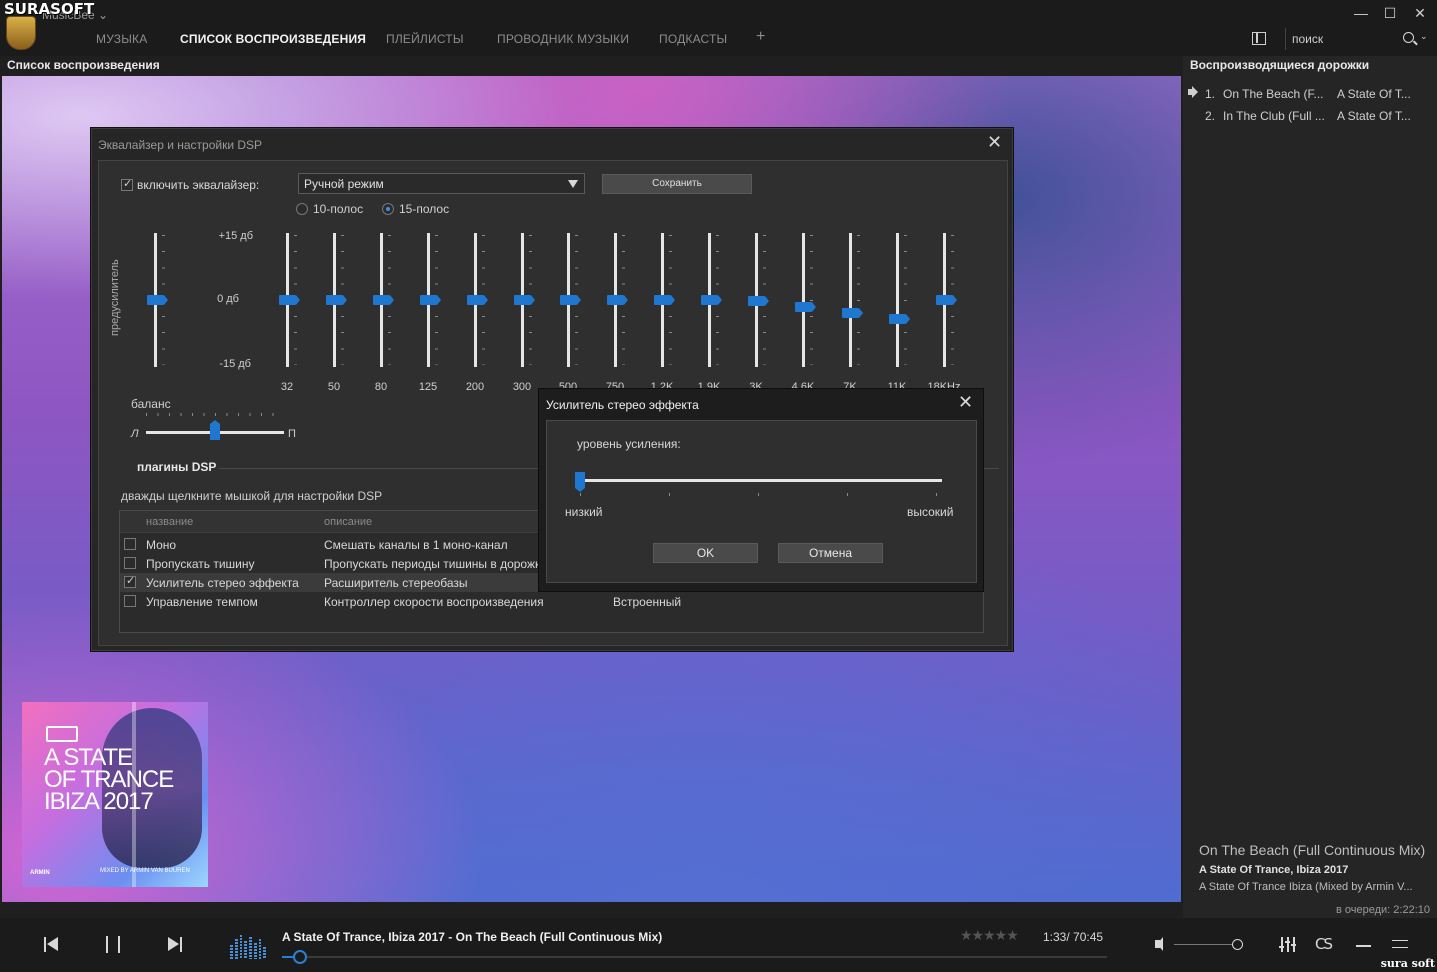 The width and height of the screenshot is (1437, 972). What do you see at coordinates (1237, 944) in the screenshot?
I see `volume-thumb` at bounding box center [1237, 944].